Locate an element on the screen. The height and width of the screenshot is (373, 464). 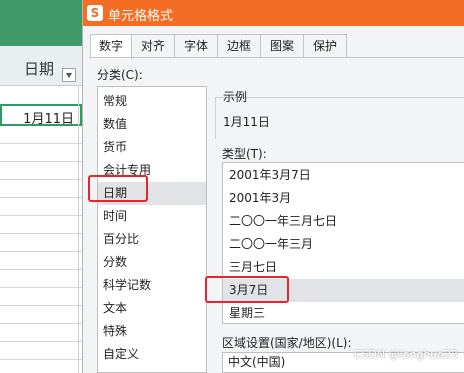
dialog-title-bar: S 单元格格式 is located at coordinates (273, 13).